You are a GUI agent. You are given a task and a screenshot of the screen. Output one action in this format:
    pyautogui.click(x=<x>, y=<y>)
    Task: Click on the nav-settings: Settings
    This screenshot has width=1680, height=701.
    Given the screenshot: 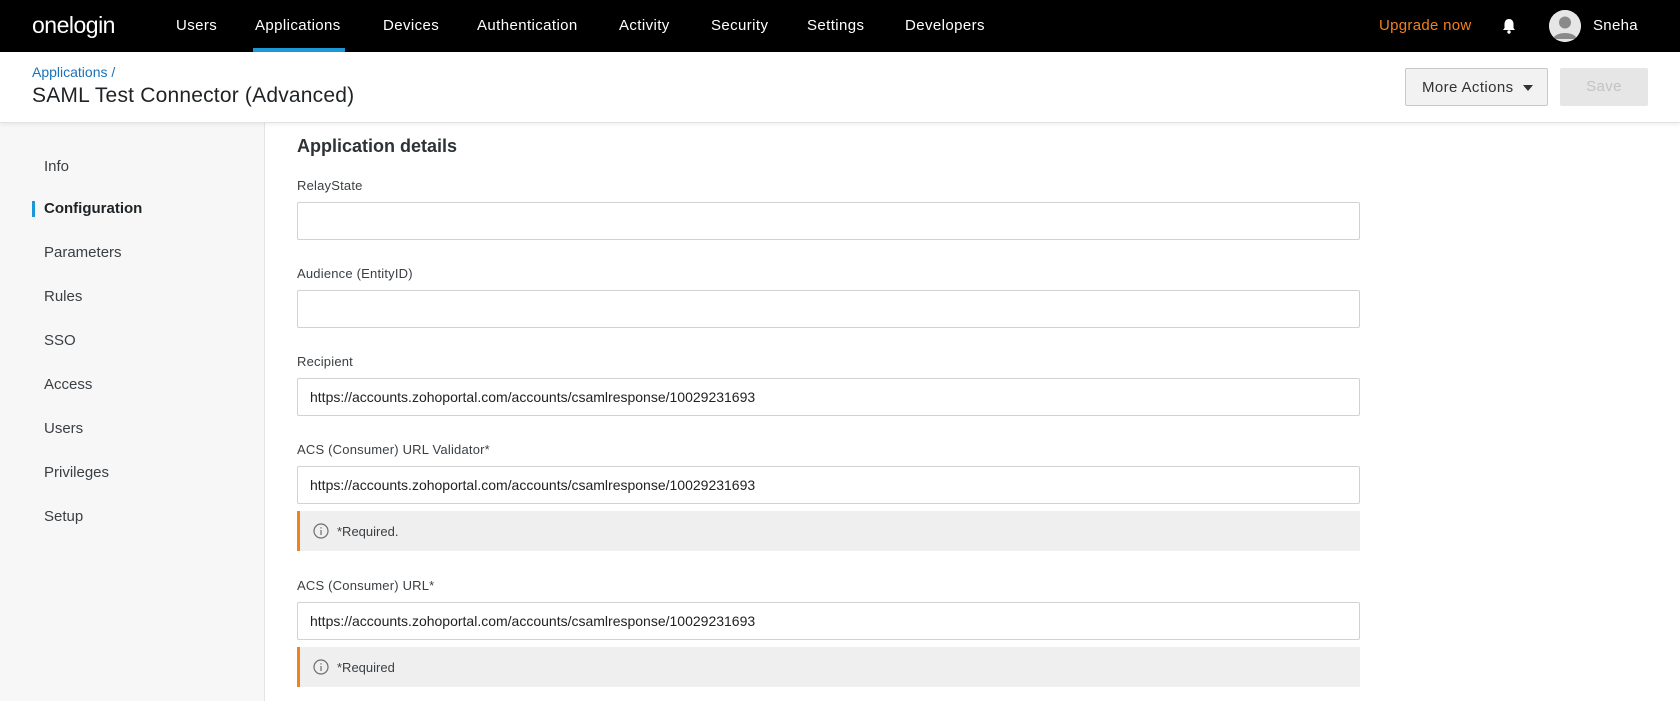 What is the action you would take?
    pyautogui.click(x=835, y=26)
    